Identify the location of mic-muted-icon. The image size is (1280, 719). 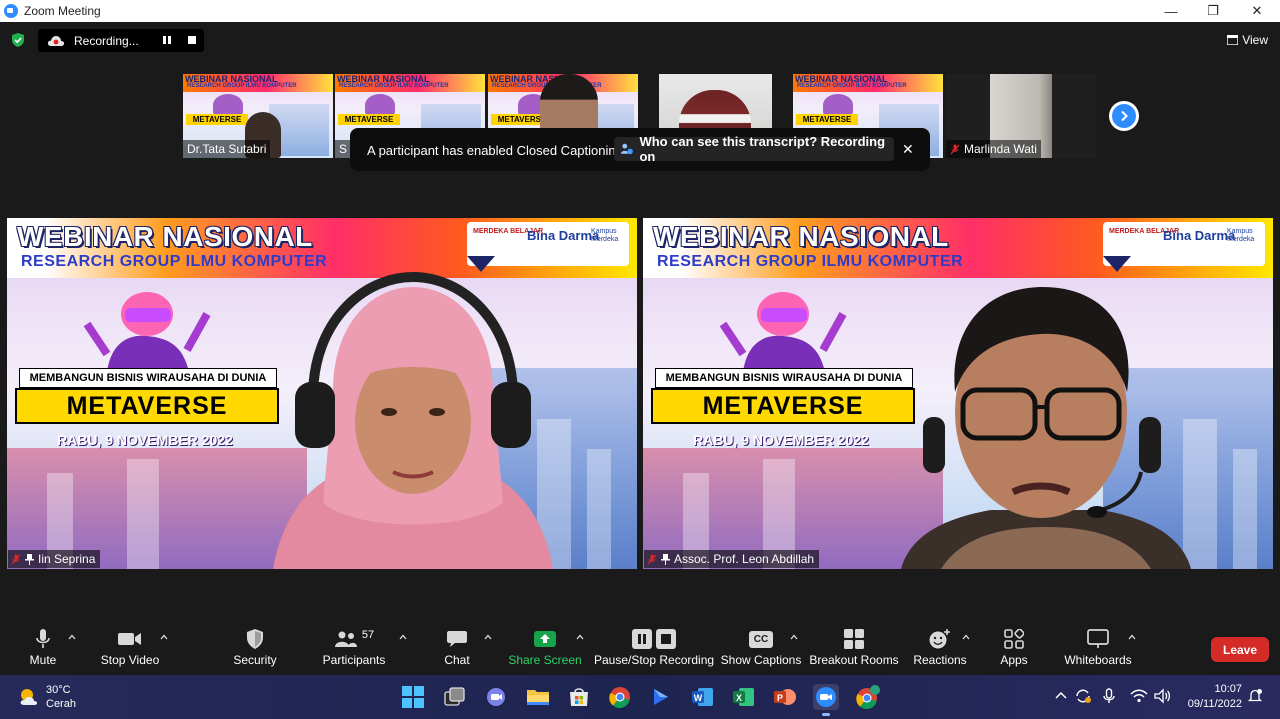
(955, 149).